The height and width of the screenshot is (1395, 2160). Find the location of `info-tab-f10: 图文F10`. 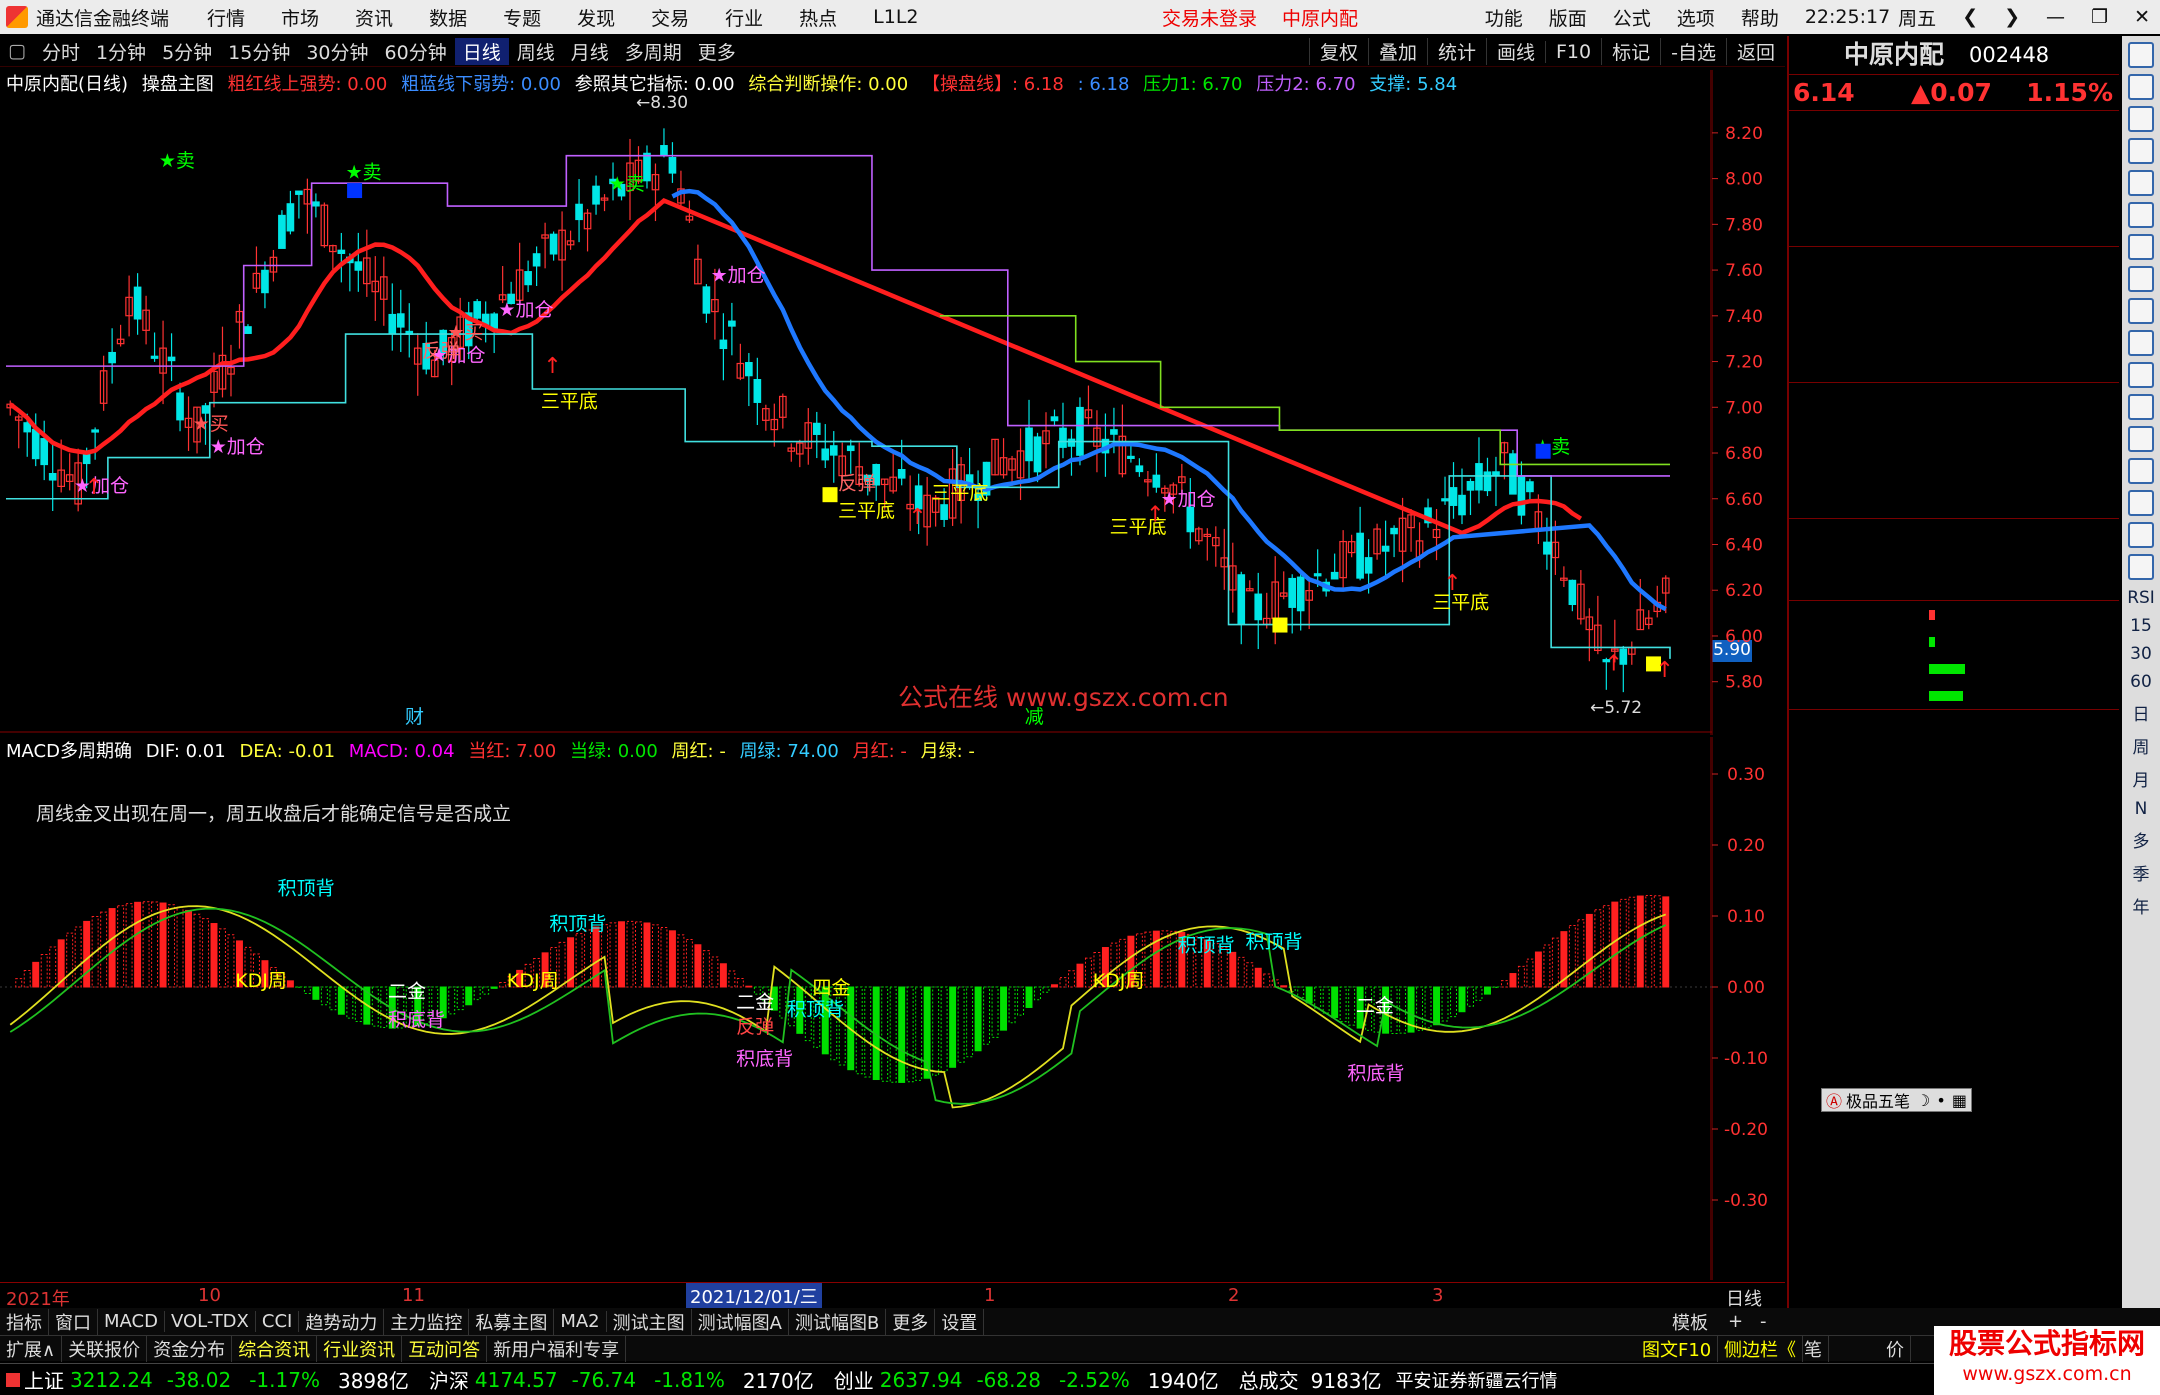

info-tab-f10: 图文F10 is located at coordinates (1677, 1348).